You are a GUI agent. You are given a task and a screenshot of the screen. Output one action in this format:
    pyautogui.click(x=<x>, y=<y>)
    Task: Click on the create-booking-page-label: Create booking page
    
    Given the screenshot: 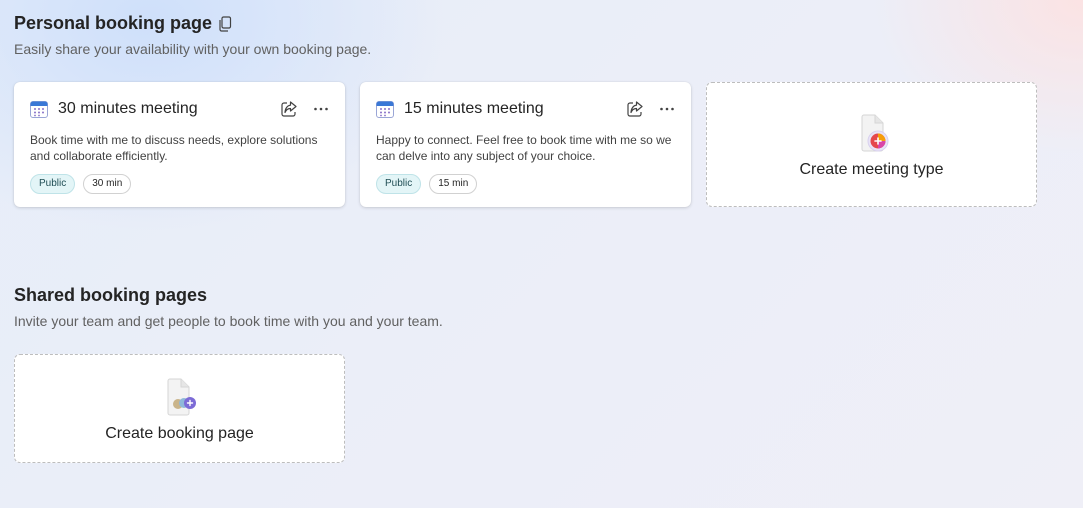 What is the action you would take?
    pyautogui.click(x=179, y=433)
    